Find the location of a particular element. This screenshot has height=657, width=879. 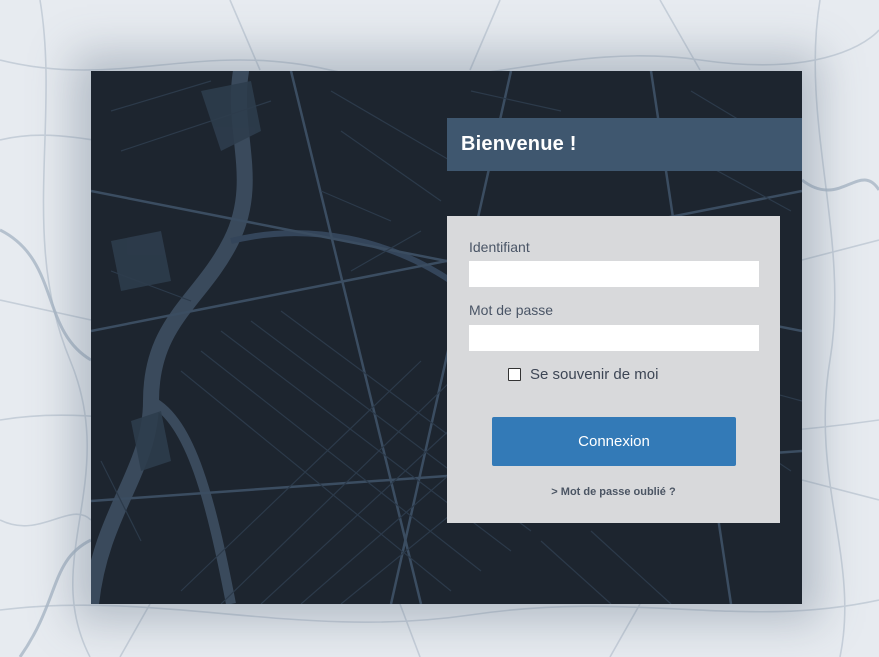

password-label: Mot de passe is located at coordinates (511, 310).